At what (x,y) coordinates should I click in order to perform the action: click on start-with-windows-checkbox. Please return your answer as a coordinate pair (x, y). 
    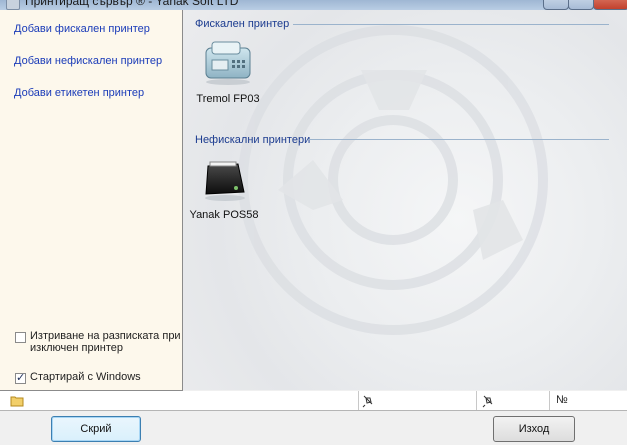
    Looking at the image, I should click on (20, 377).